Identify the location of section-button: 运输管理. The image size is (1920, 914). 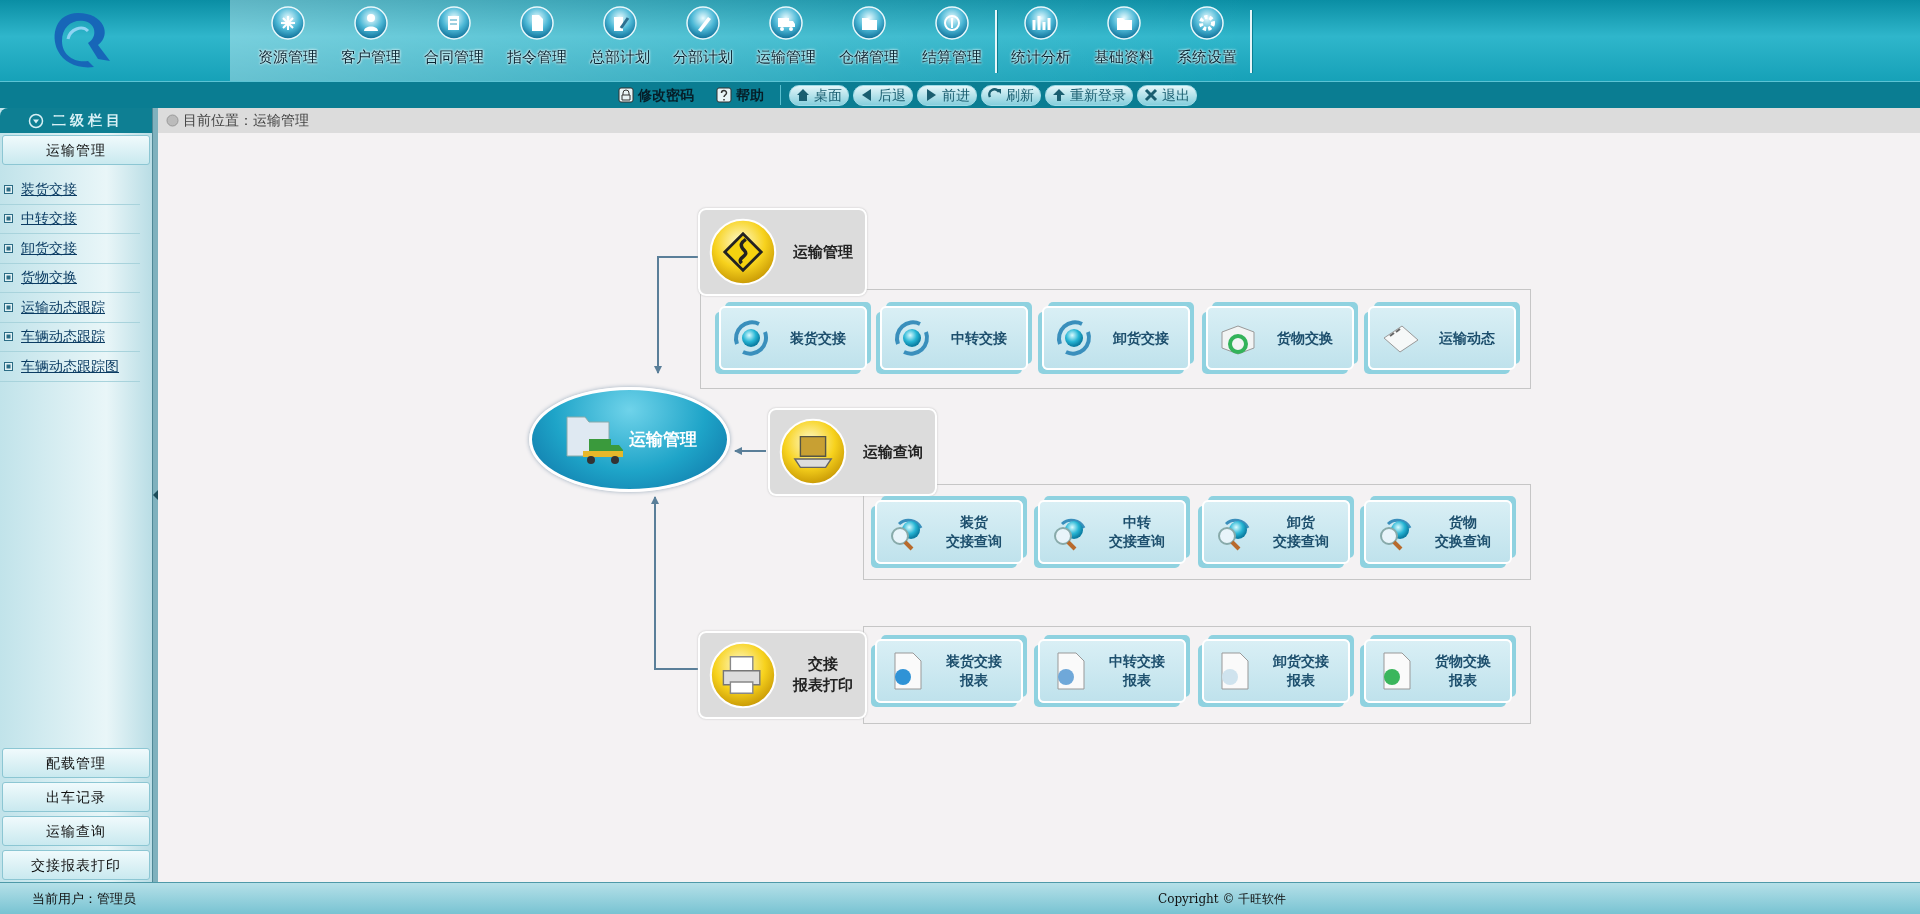
(76, 150).